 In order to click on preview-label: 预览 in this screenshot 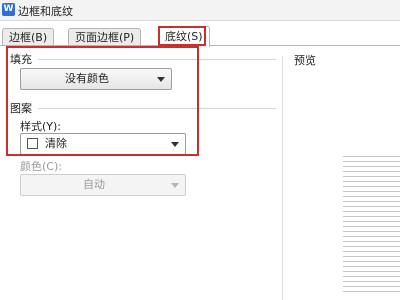, I will do `click(305, 60)`.